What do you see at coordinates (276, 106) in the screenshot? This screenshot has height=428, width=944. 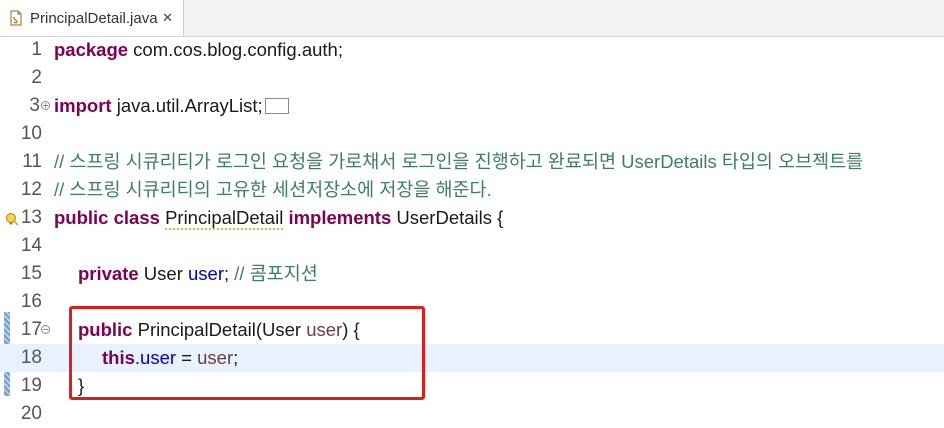 I see `collapsed-imports-icon` at bounding box center [276, 106].